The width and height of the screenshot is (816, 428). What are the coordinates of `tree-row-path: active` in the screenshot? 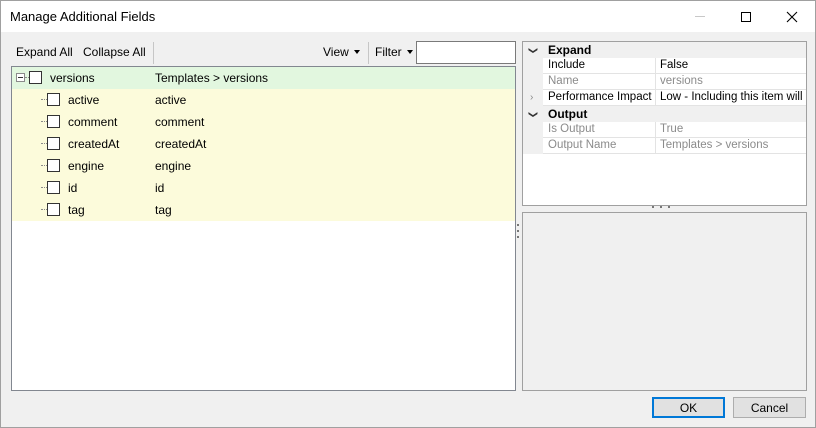 It's located at (171, 100).